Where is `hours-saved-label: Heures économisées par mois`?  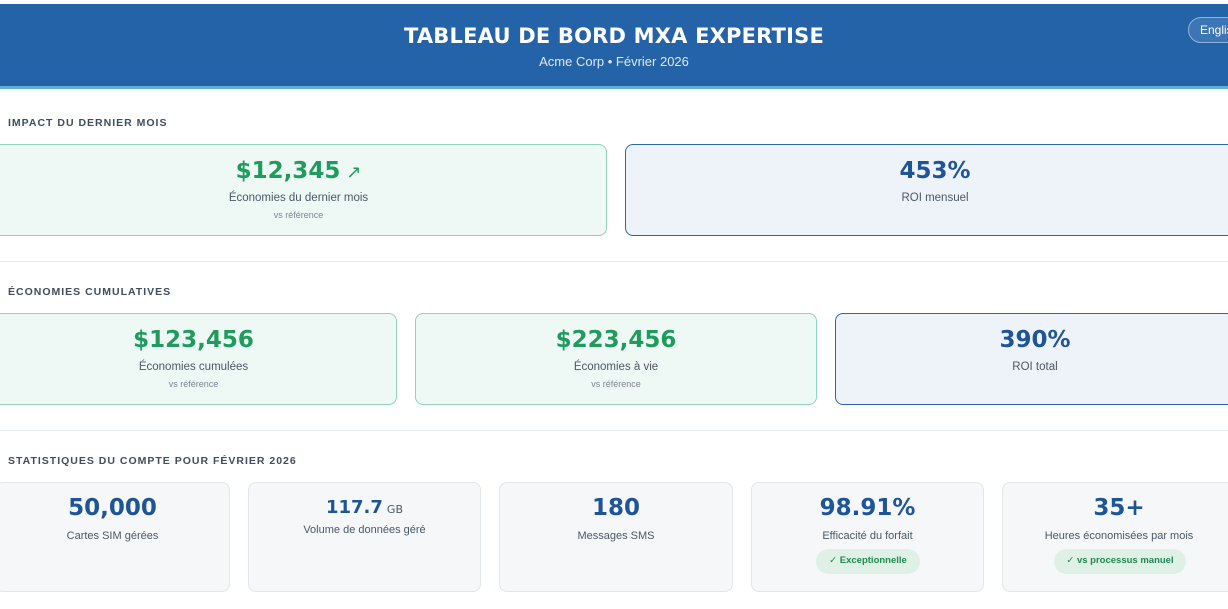 hours-saved-label: Heures économisées par mois is located at coordinates (1119, 536).